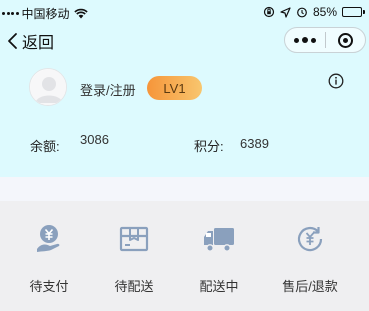 Image resolution: width=369 pixels, height=311 pixels. Describe the element at coordinates (134, 286) in the screenshot. I see `order-label: 待配送` at that location.